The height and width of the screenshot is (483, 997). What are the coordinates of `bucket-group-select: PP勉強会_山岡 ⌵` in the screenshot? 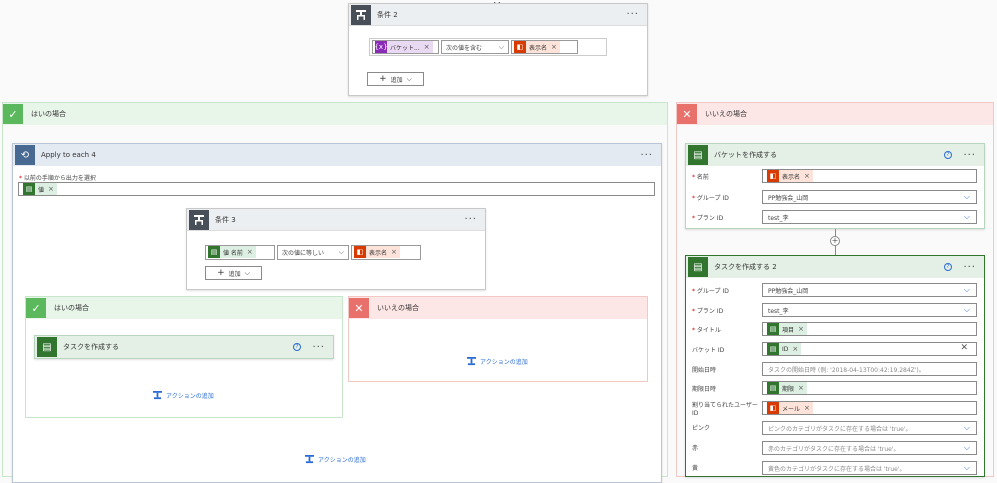 It's located at (869, 197).